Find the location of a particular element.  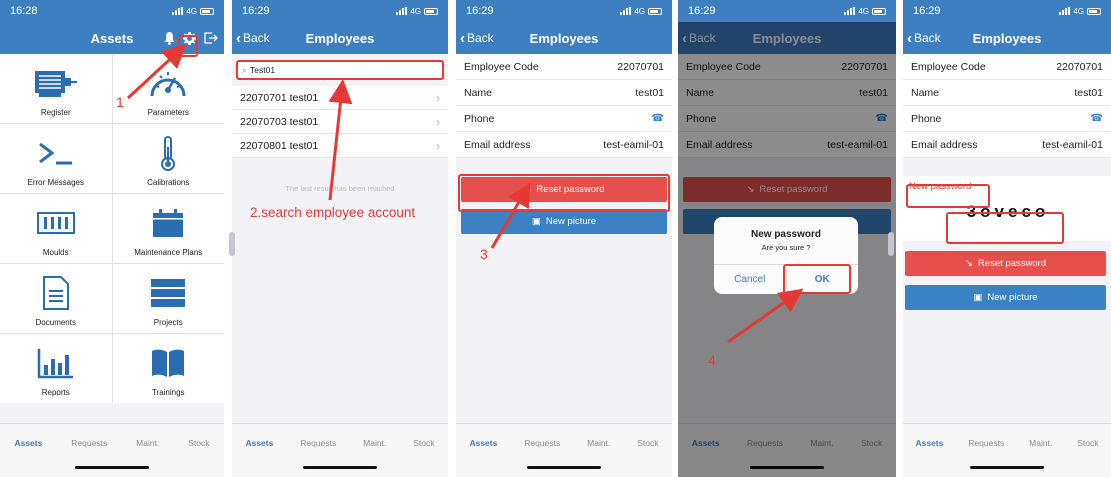

highlight-gear is located at coordinates (188, 46).